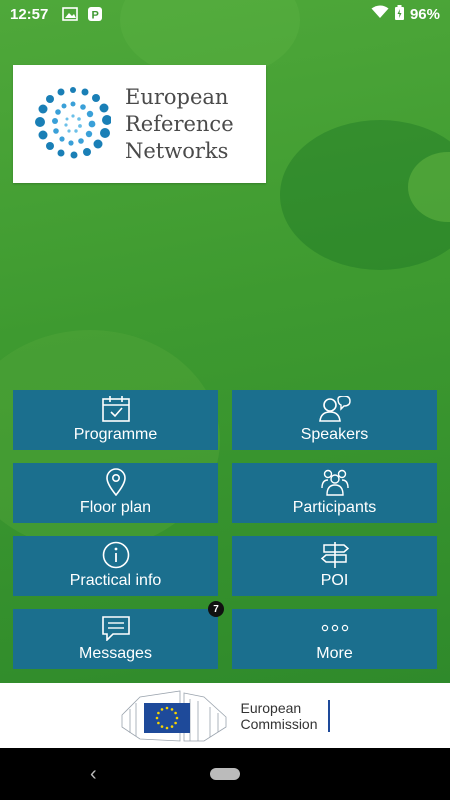 This screenshot has width=450, height=800. I want to click on speakers-button: Speakers, so click(334, 420).